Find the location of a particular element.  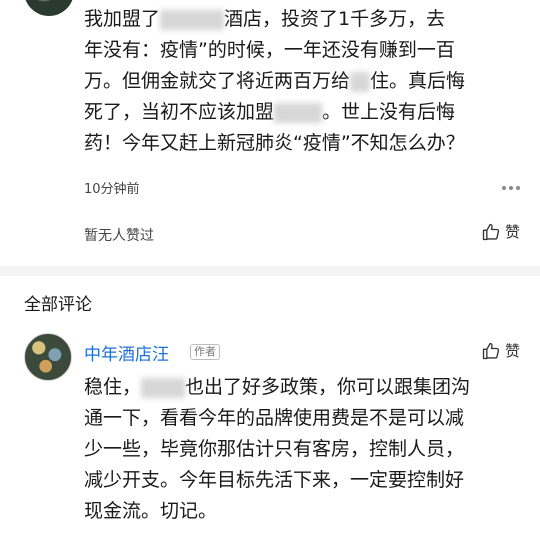

comment-line: 药！今年又赶上新冠肺炎“疫情”不知怎么办？ is located at coordinates (274, 143).